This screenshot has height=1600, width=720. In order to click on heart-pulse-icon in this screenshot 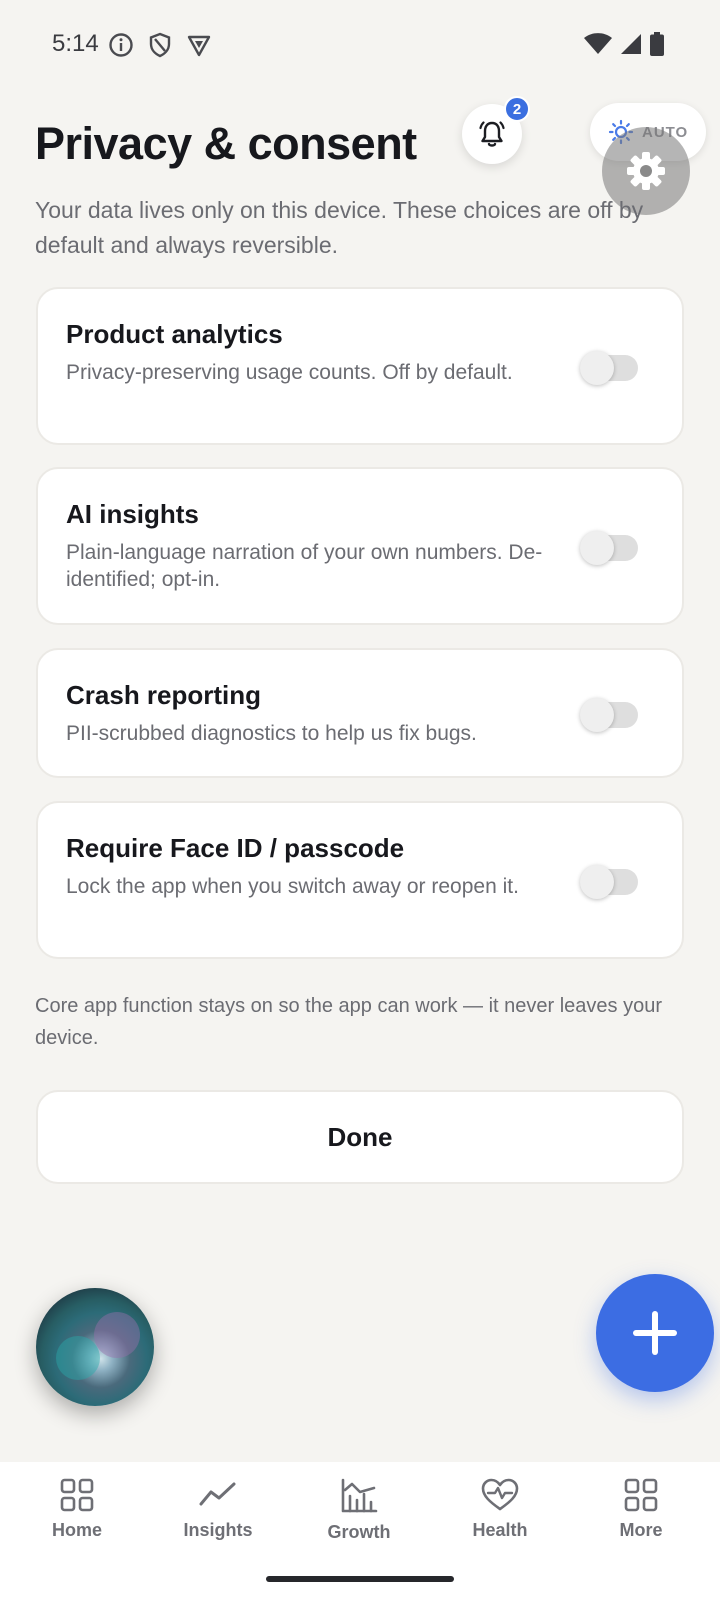, I will do `click(500, 1494)`.